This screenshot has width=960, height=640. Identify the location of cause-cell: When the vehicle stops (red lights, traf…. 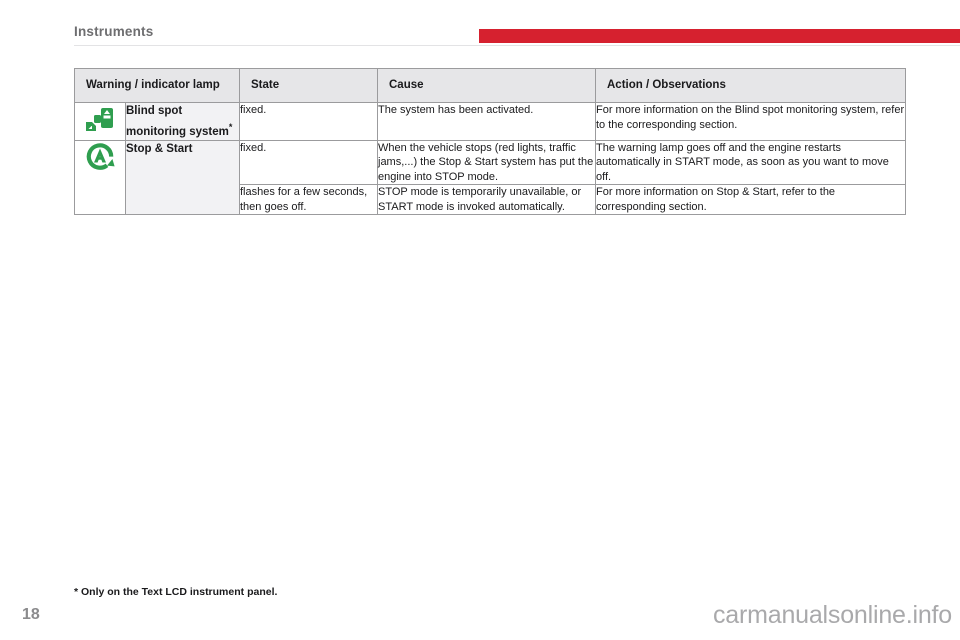
(486, 162).